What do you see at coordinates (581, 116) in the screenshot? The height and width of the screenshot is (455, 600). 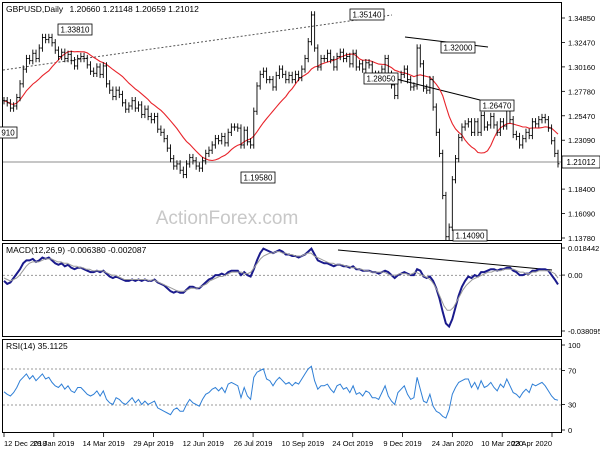 I see `price-tick-label: 1.25470` at bounding box center [581, 116].